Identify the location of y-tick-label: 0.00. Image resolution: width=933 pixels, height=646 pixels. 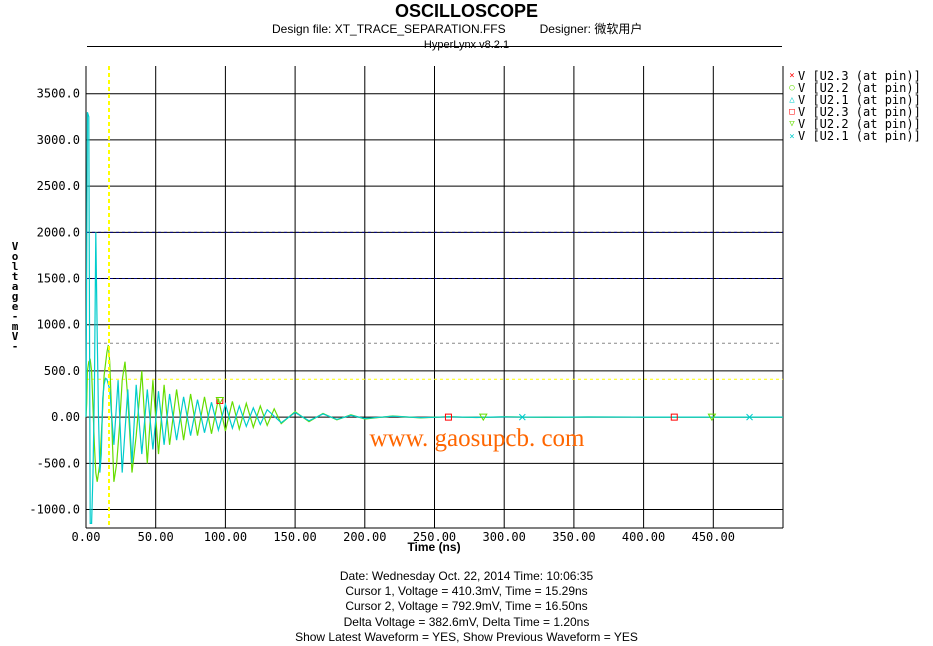
(65, 417).